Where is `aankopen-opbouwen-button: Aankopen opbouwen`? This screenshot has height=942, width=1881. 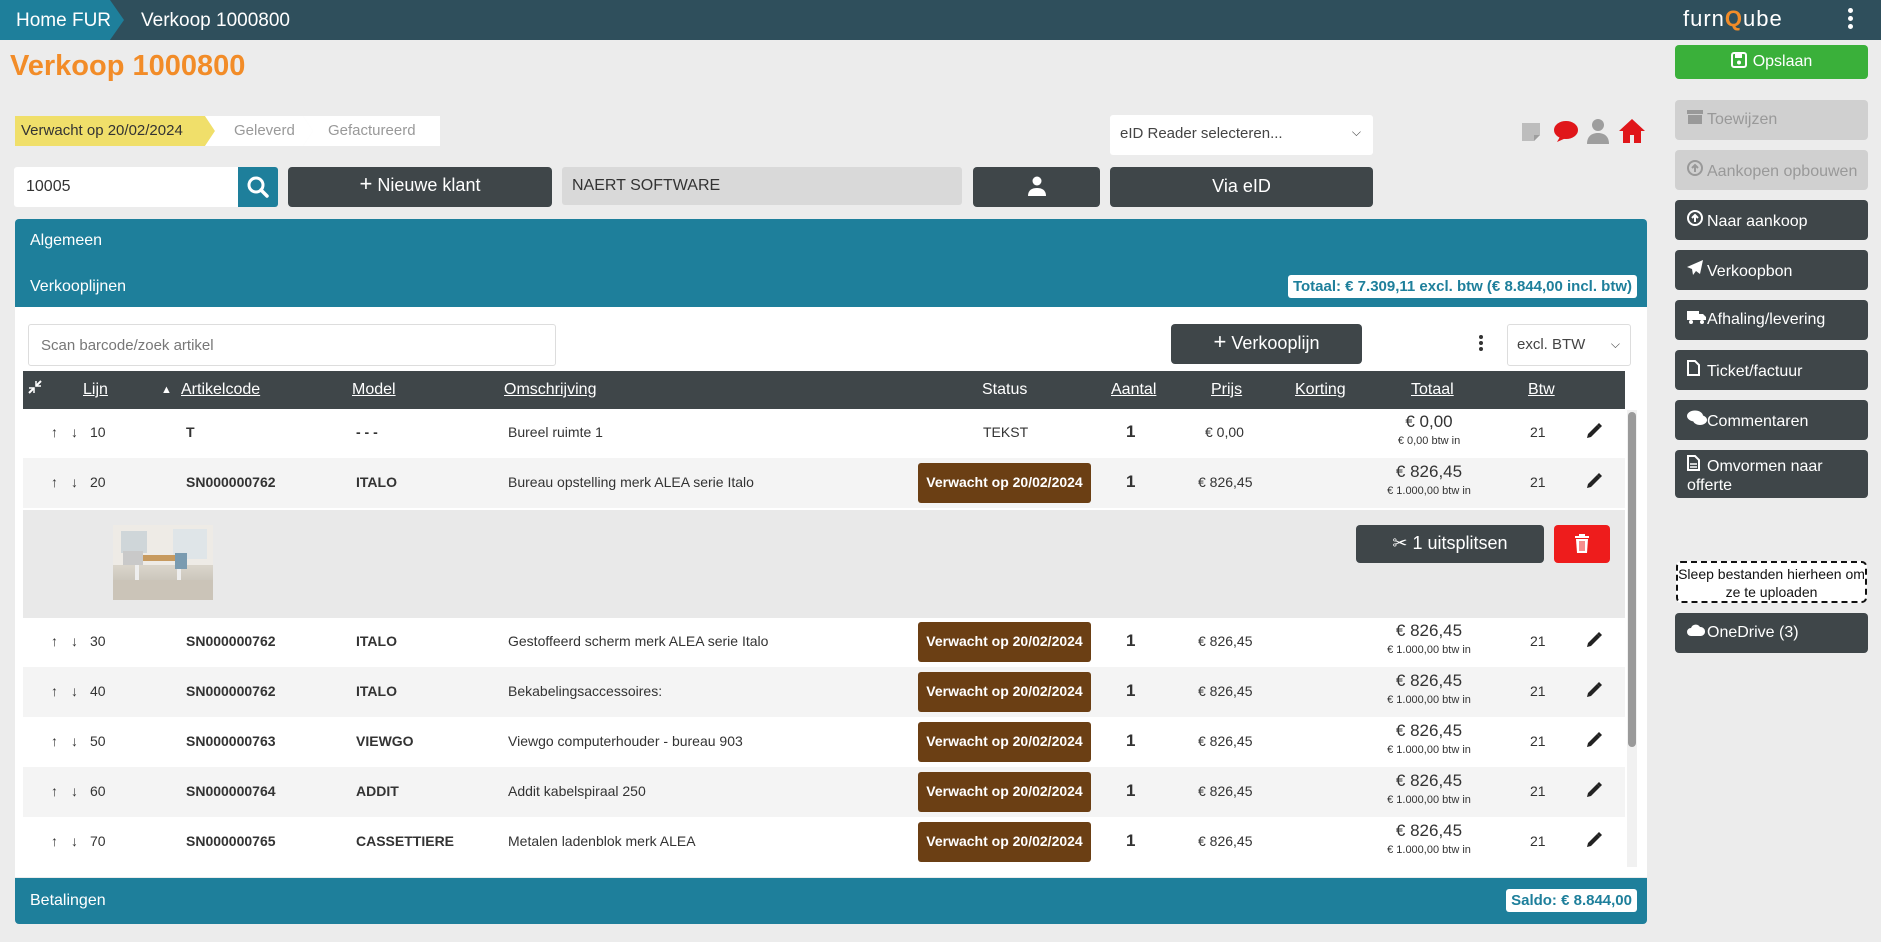
aankopen-opbouwen-button: Aankopen opbouwen is located at coordinates (1771, 170).